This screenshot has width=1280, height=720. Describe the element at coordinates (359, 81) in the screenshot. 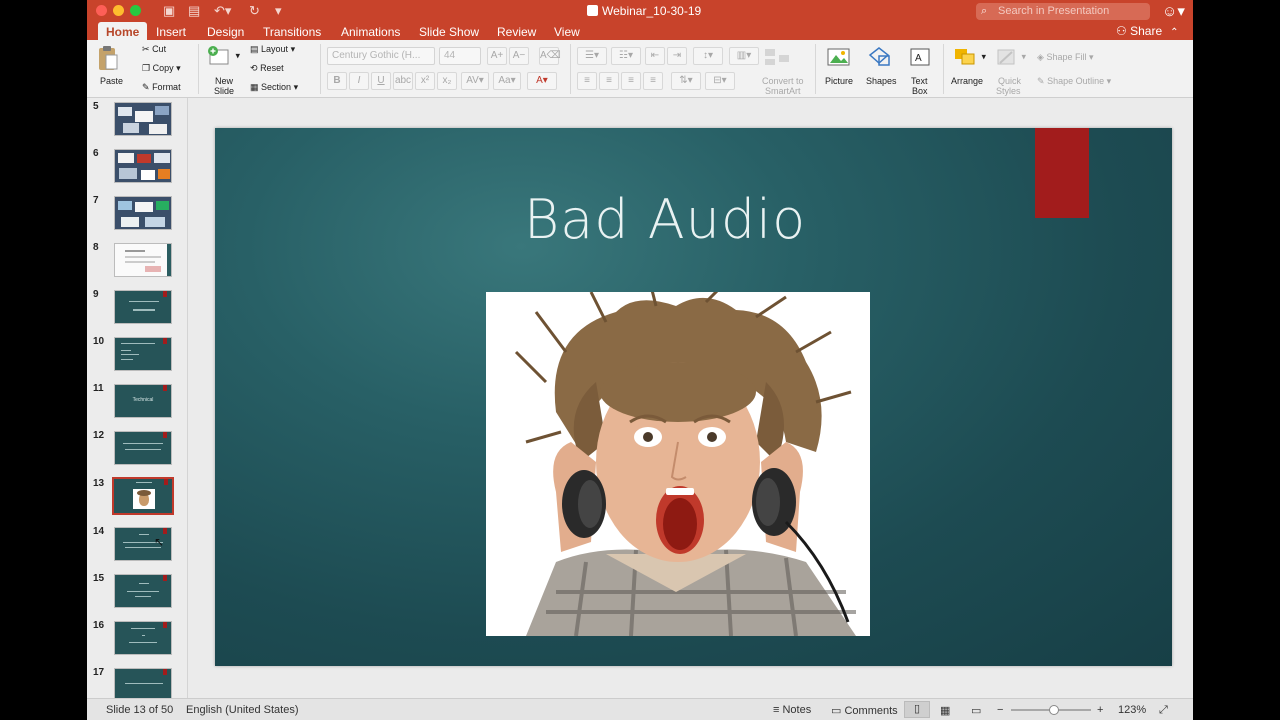

I see `italic-icon: I` at that location.